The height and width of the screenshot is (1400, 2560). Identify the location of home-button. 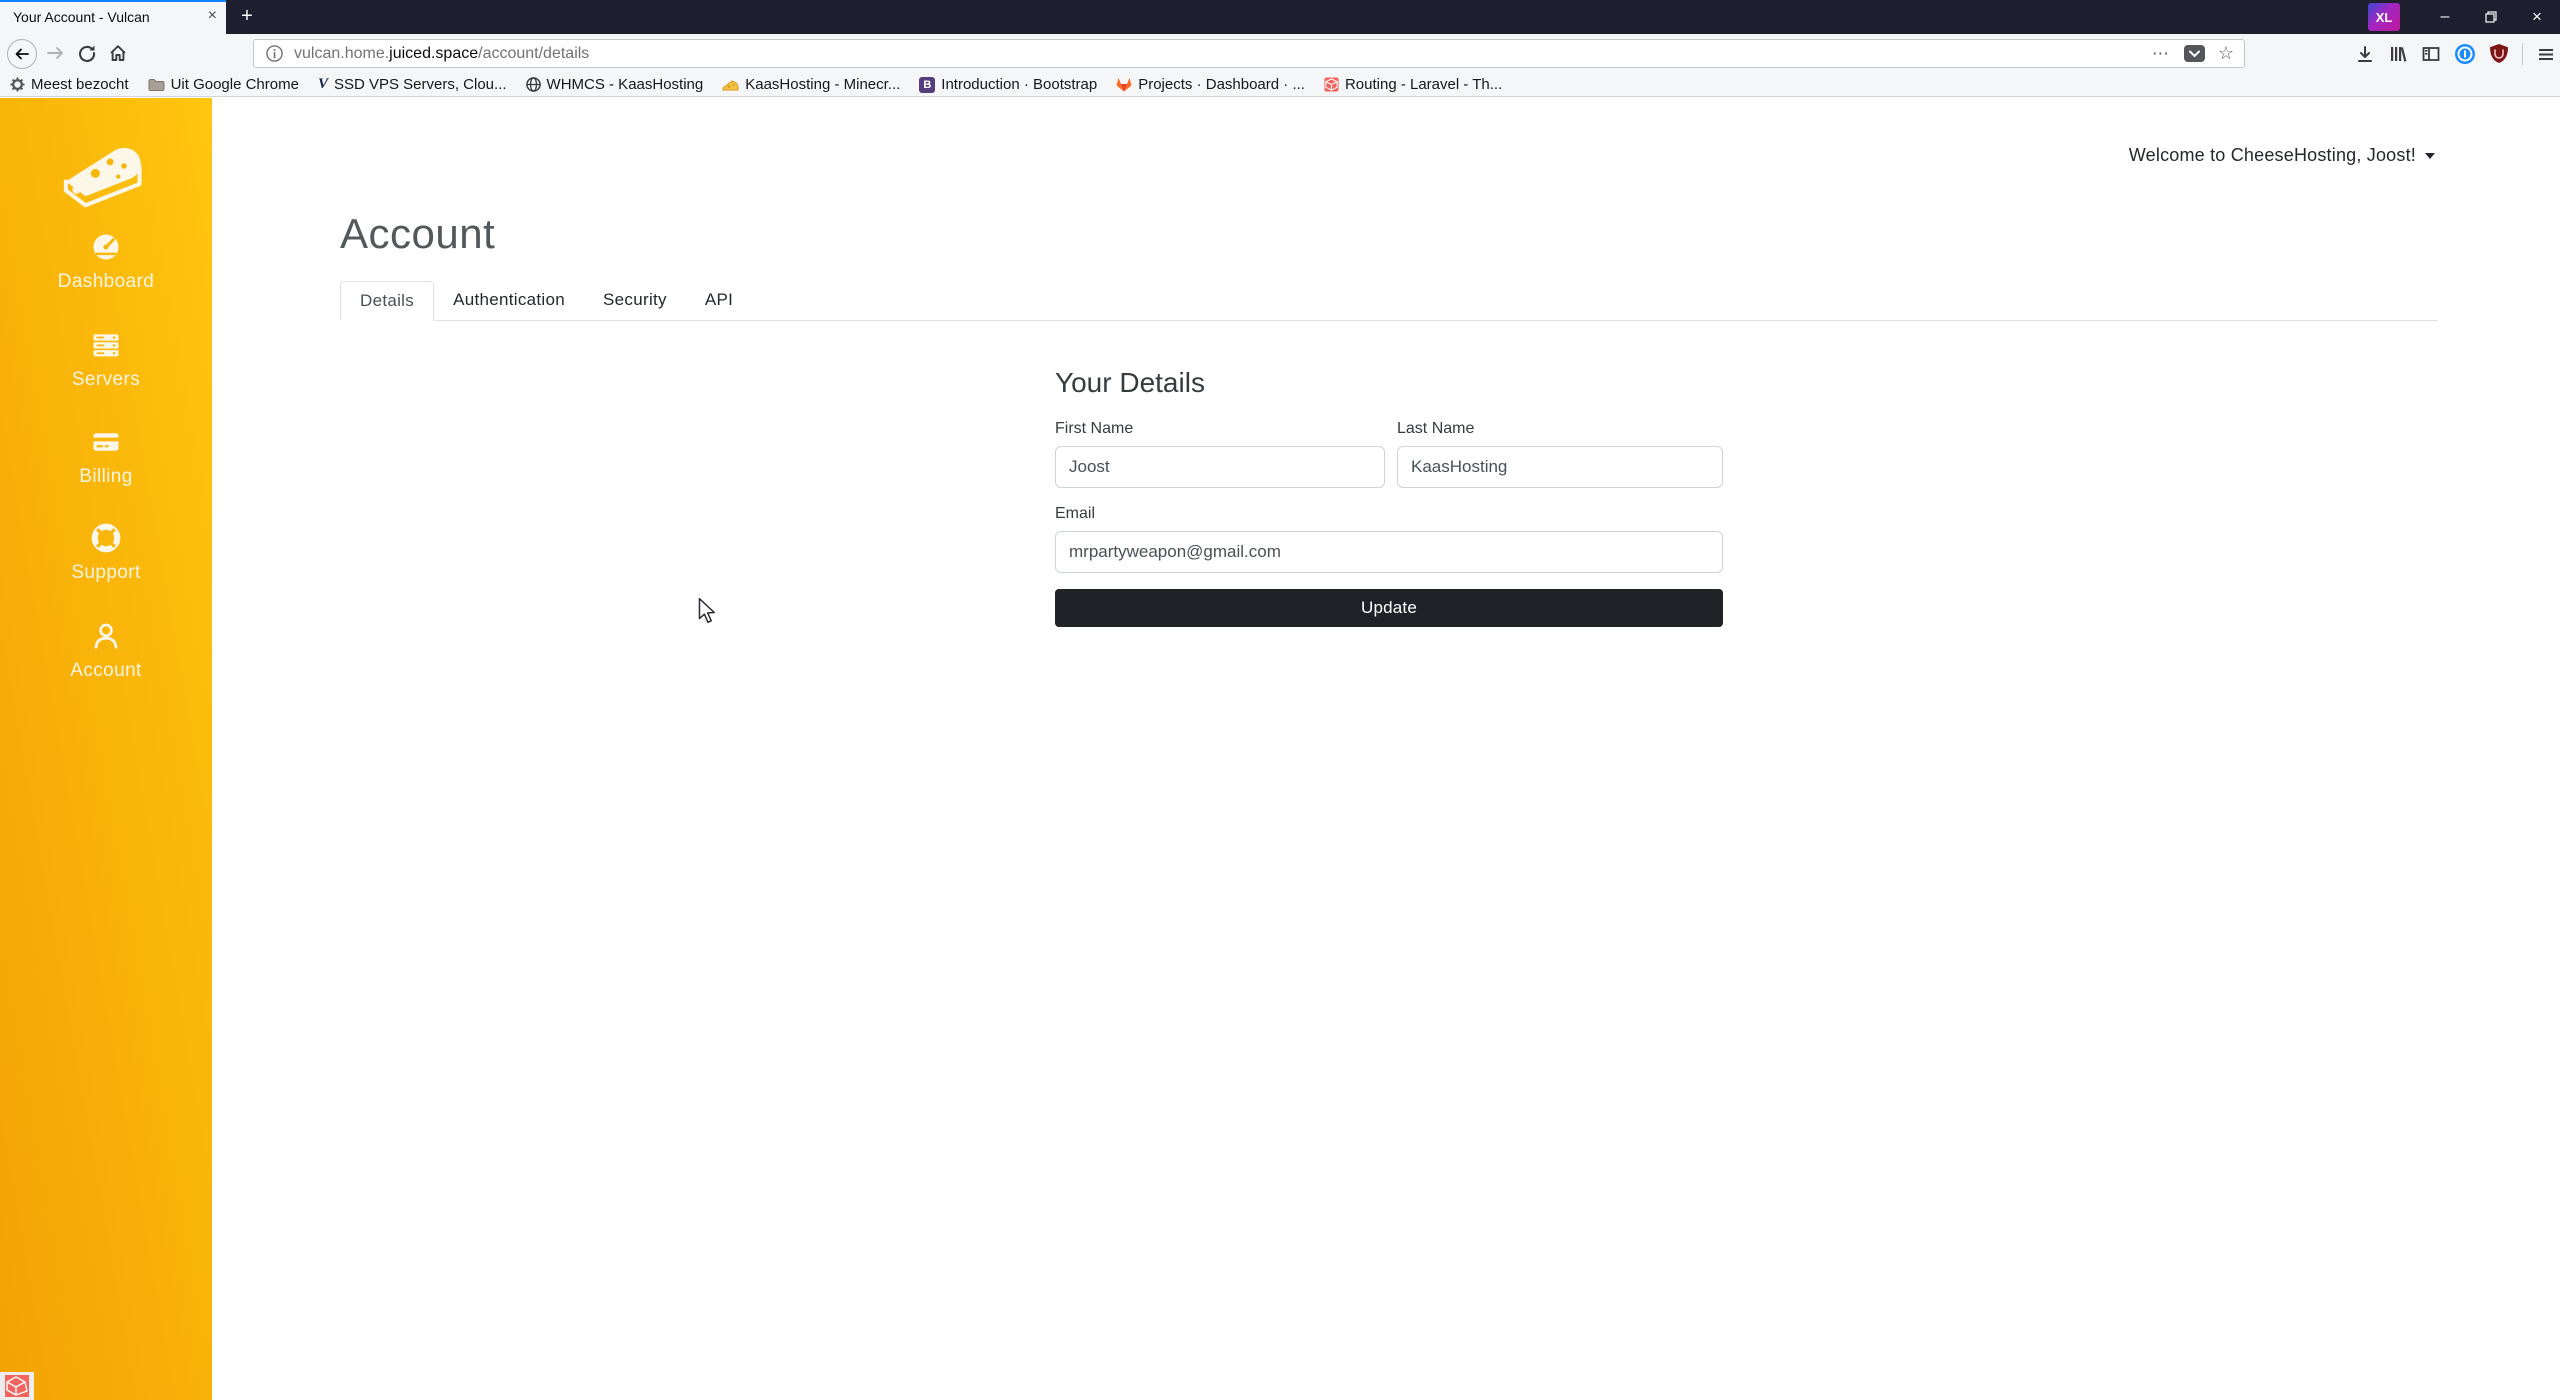
(118, 53).